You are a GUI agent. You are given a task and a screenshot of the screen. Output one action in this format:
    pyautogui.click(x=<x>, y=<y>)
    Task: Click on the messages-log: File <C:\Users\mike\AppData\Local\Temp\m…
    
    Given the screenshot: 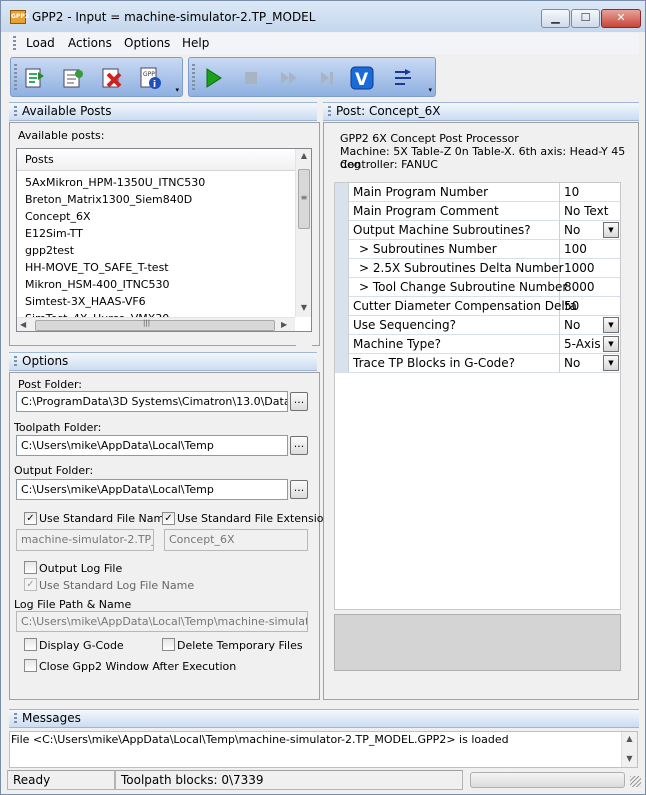 What is the action you would take?
    pyautogui.click(x=323, y=749)
    